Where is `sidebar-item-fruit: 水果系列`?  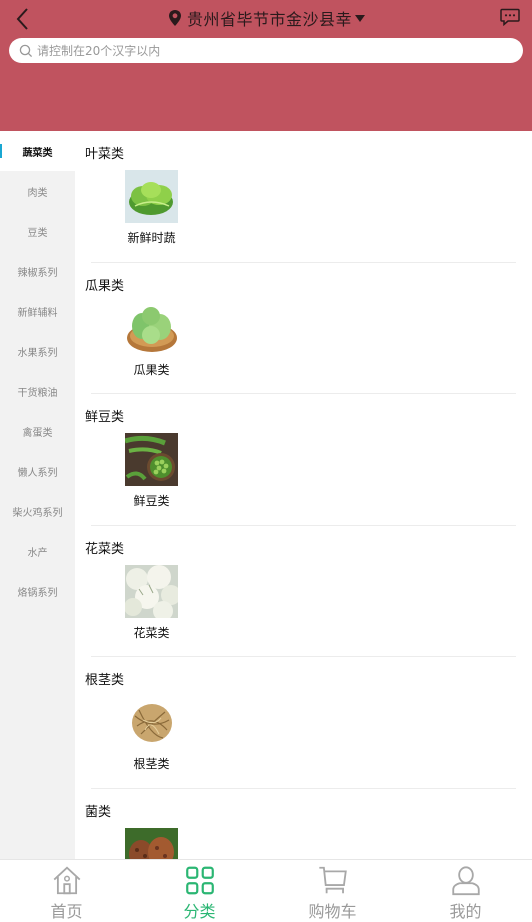 sidebar-item-fruit: 水果系列 is located at coordinates (37, 351).